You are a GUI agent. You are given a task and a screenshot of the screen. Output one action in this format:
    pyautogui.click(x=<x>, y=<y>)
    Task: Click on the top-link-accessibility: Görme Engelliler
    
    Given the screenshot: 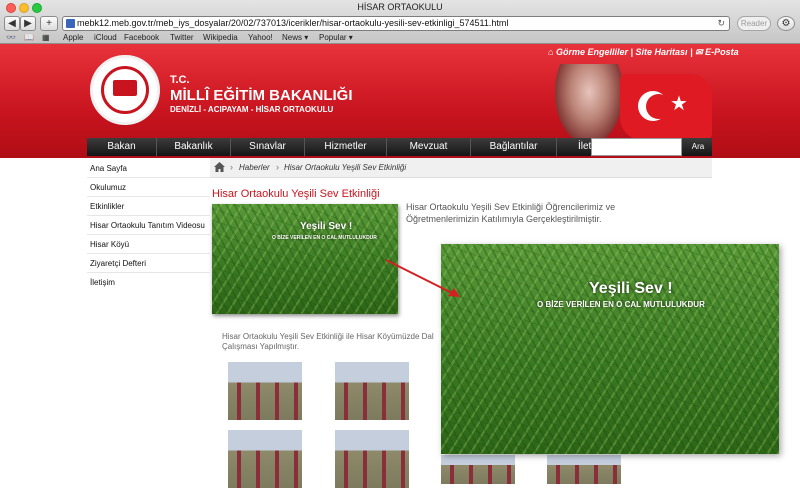 What is the action you would take?
    pyautogui.click(x=592, y=52)
    